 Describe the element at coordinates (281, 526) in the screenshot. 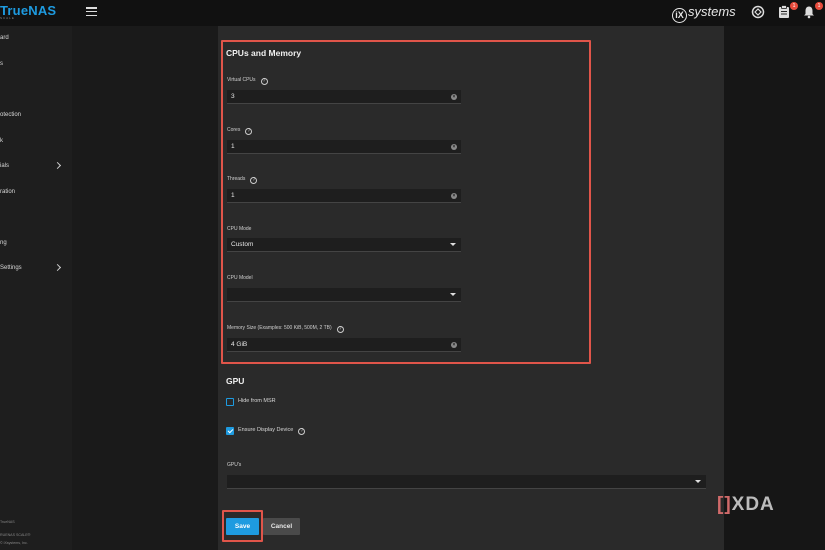

I see `cancel-button: Cancel` at that location.